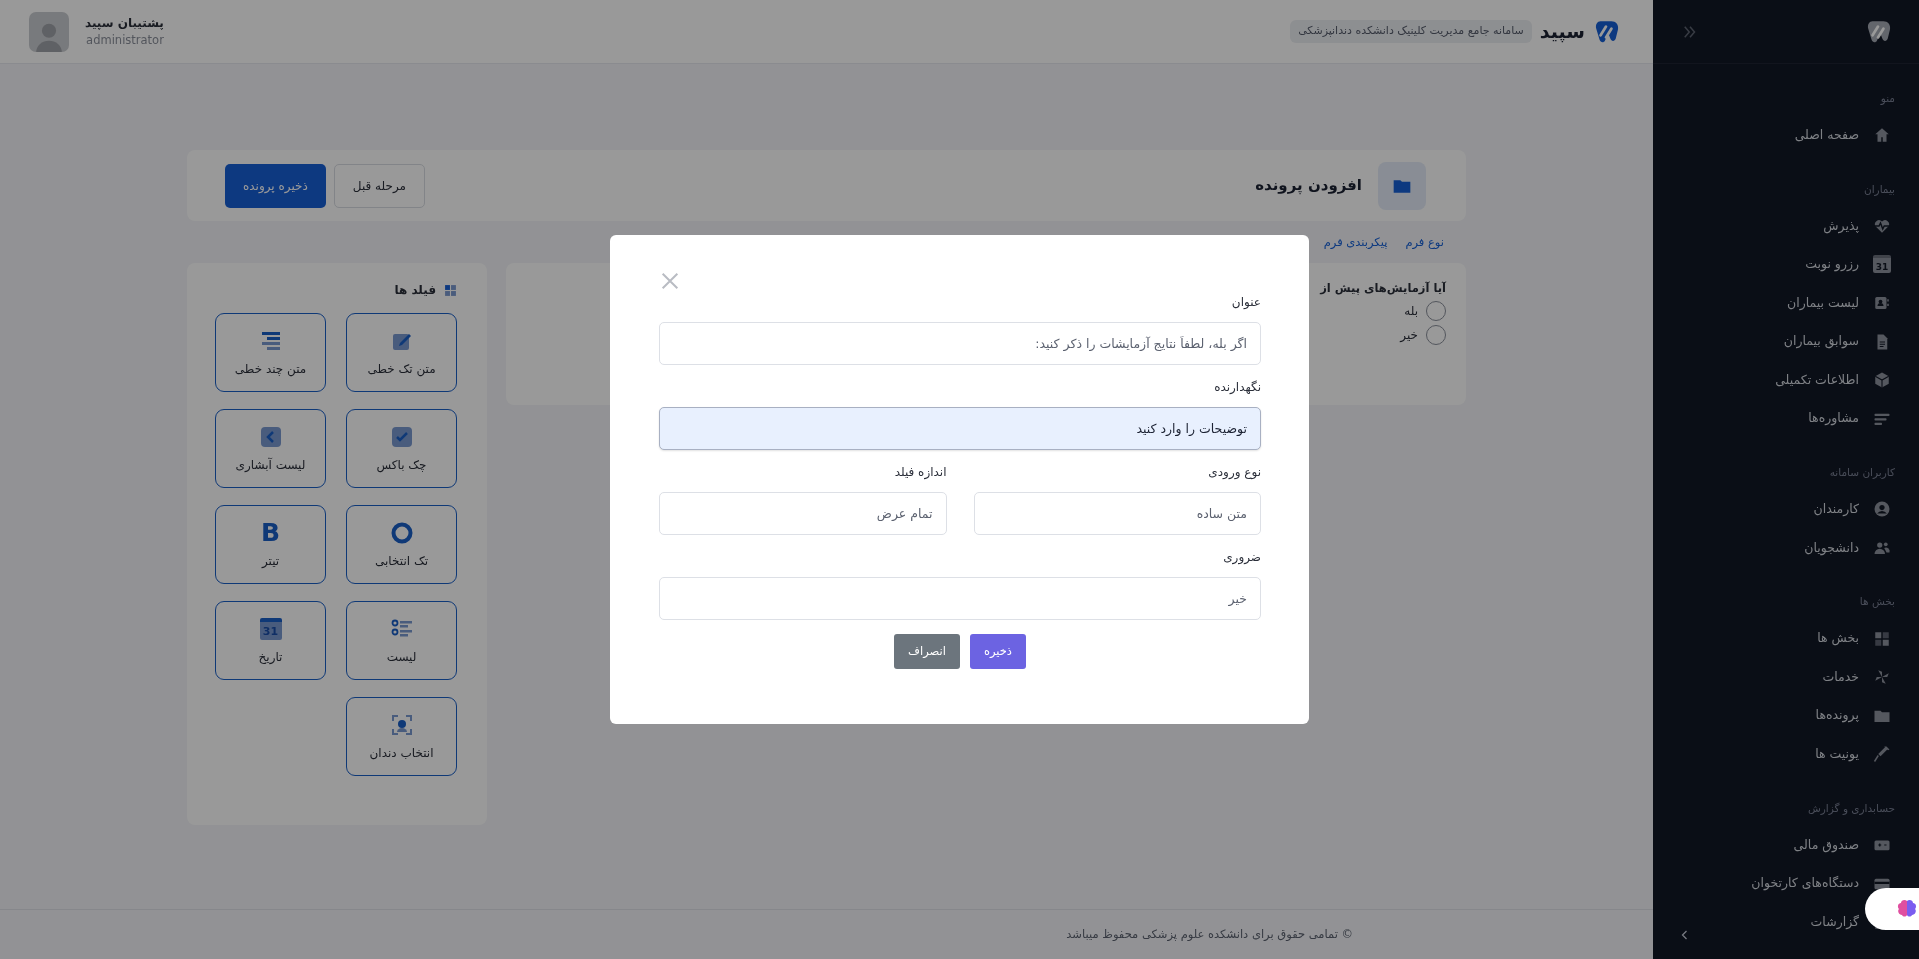 This screenshot has width=1919, height=959. Describe the element at coordinates (1882, 509) in the screenshot. I see `user-circle-icon` at that location.